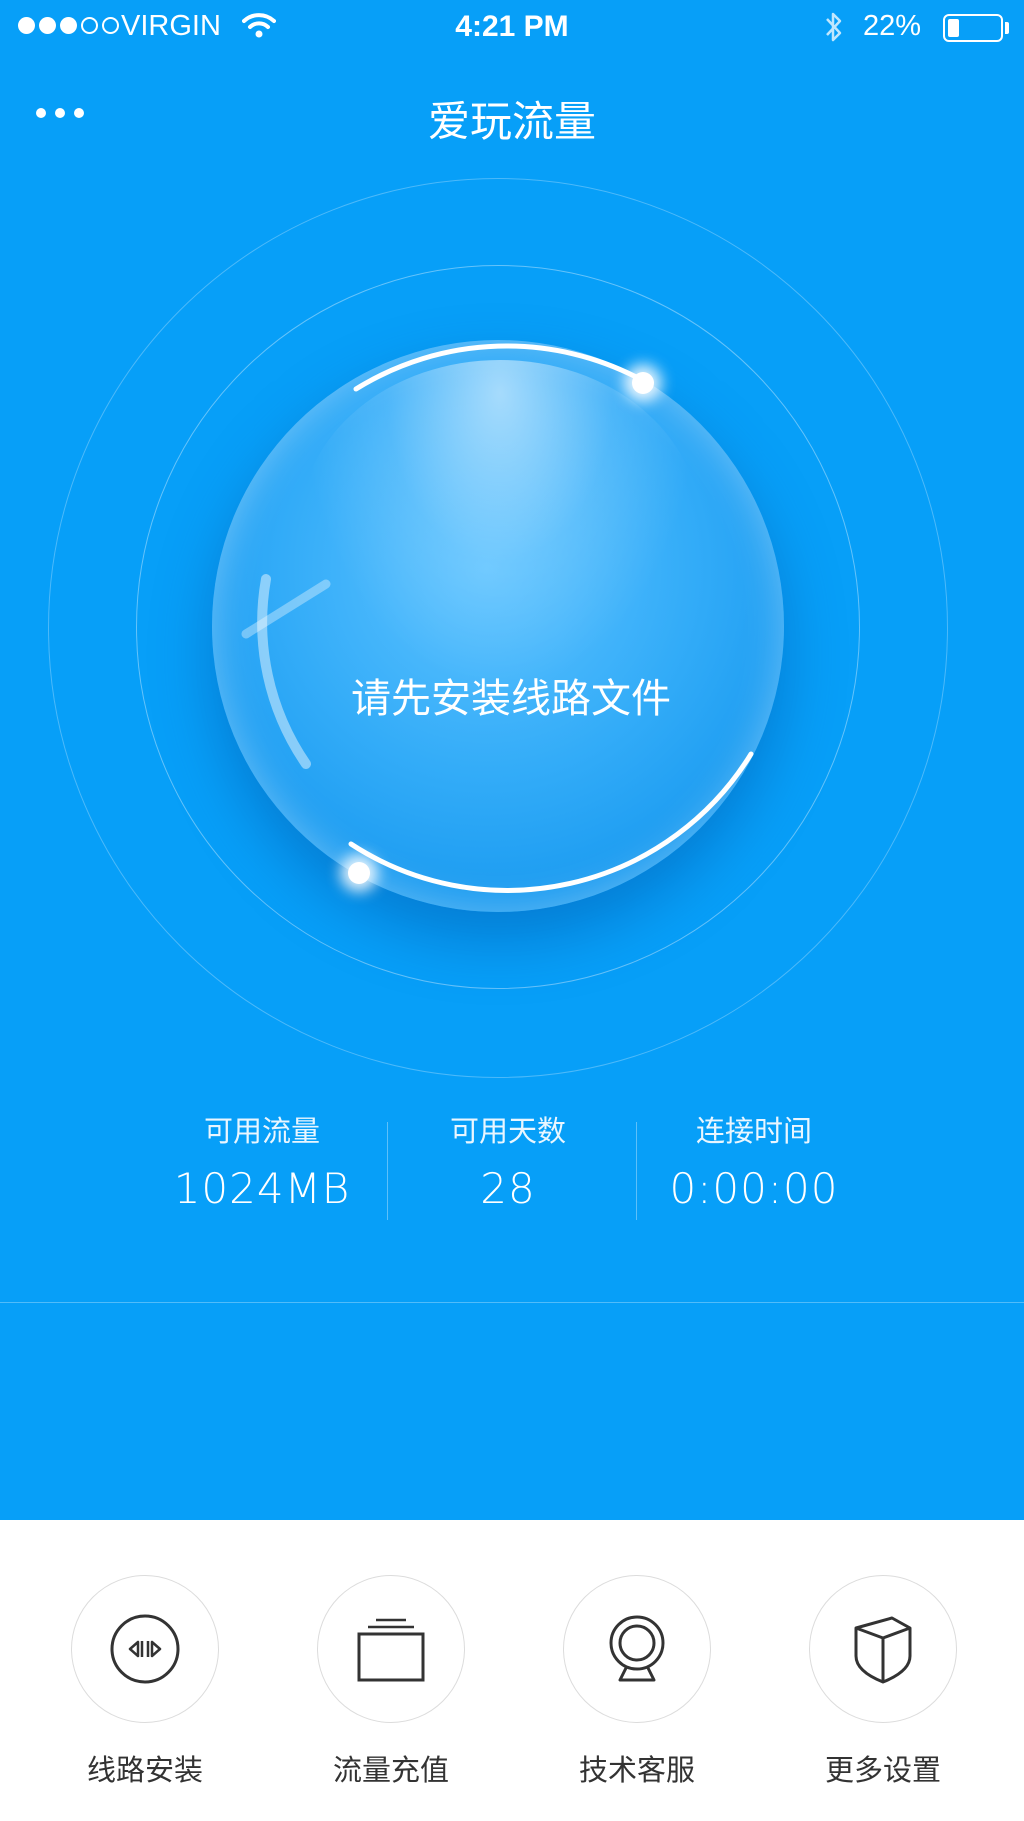 The image size is (1024, 1821). I want to click on battery-level-fill, so click(953, 28).